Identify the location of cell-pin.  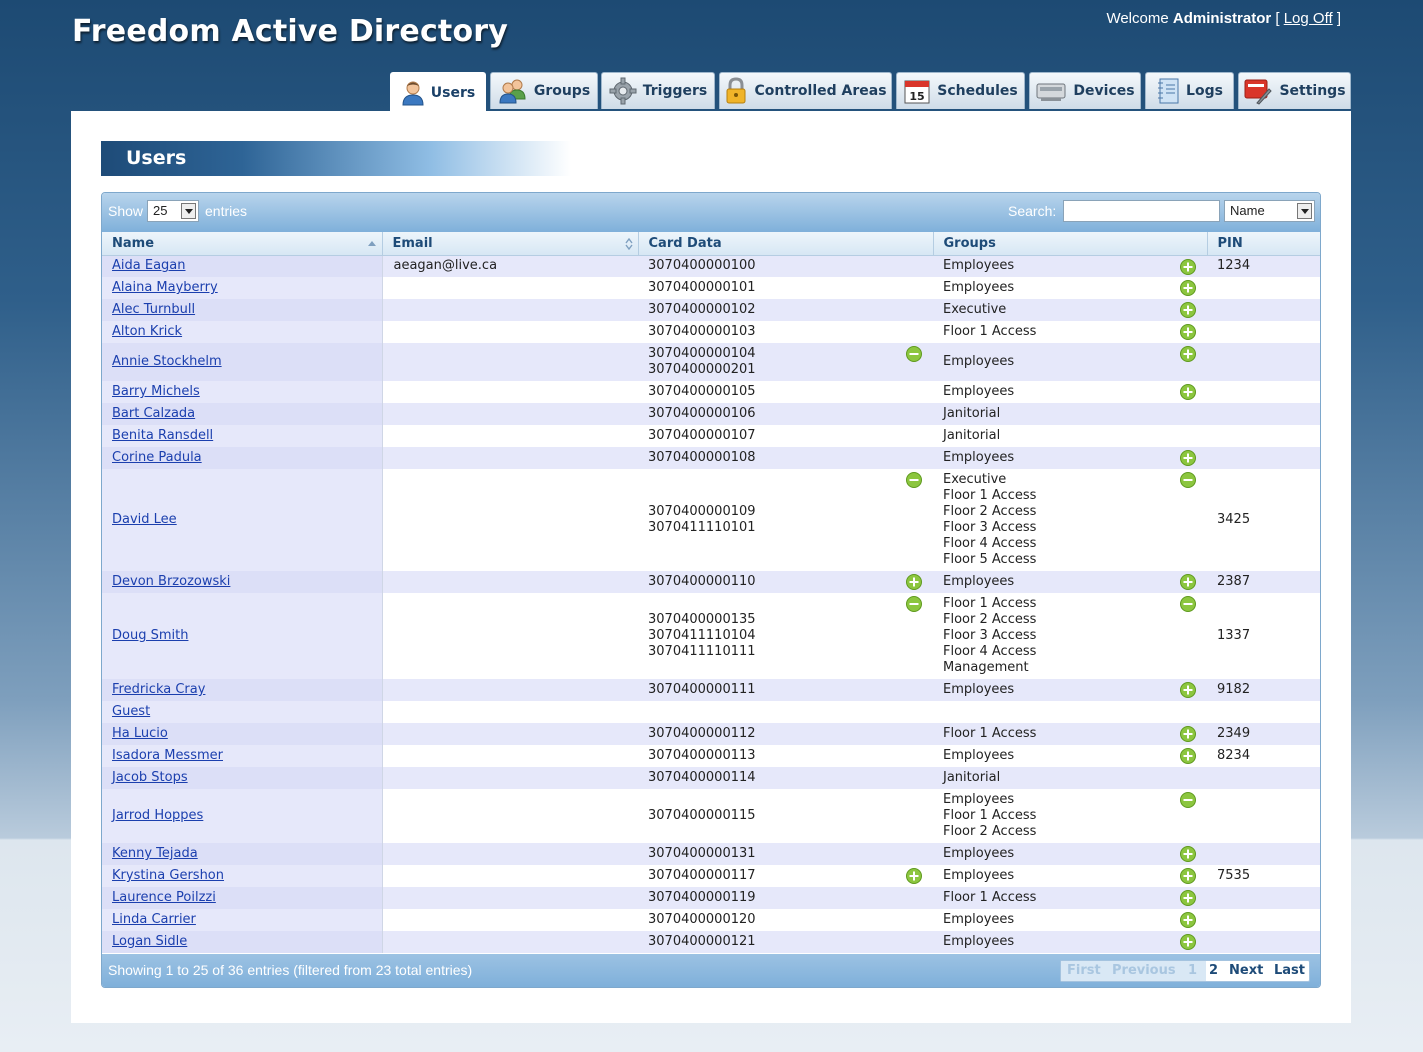
(1263, 712).